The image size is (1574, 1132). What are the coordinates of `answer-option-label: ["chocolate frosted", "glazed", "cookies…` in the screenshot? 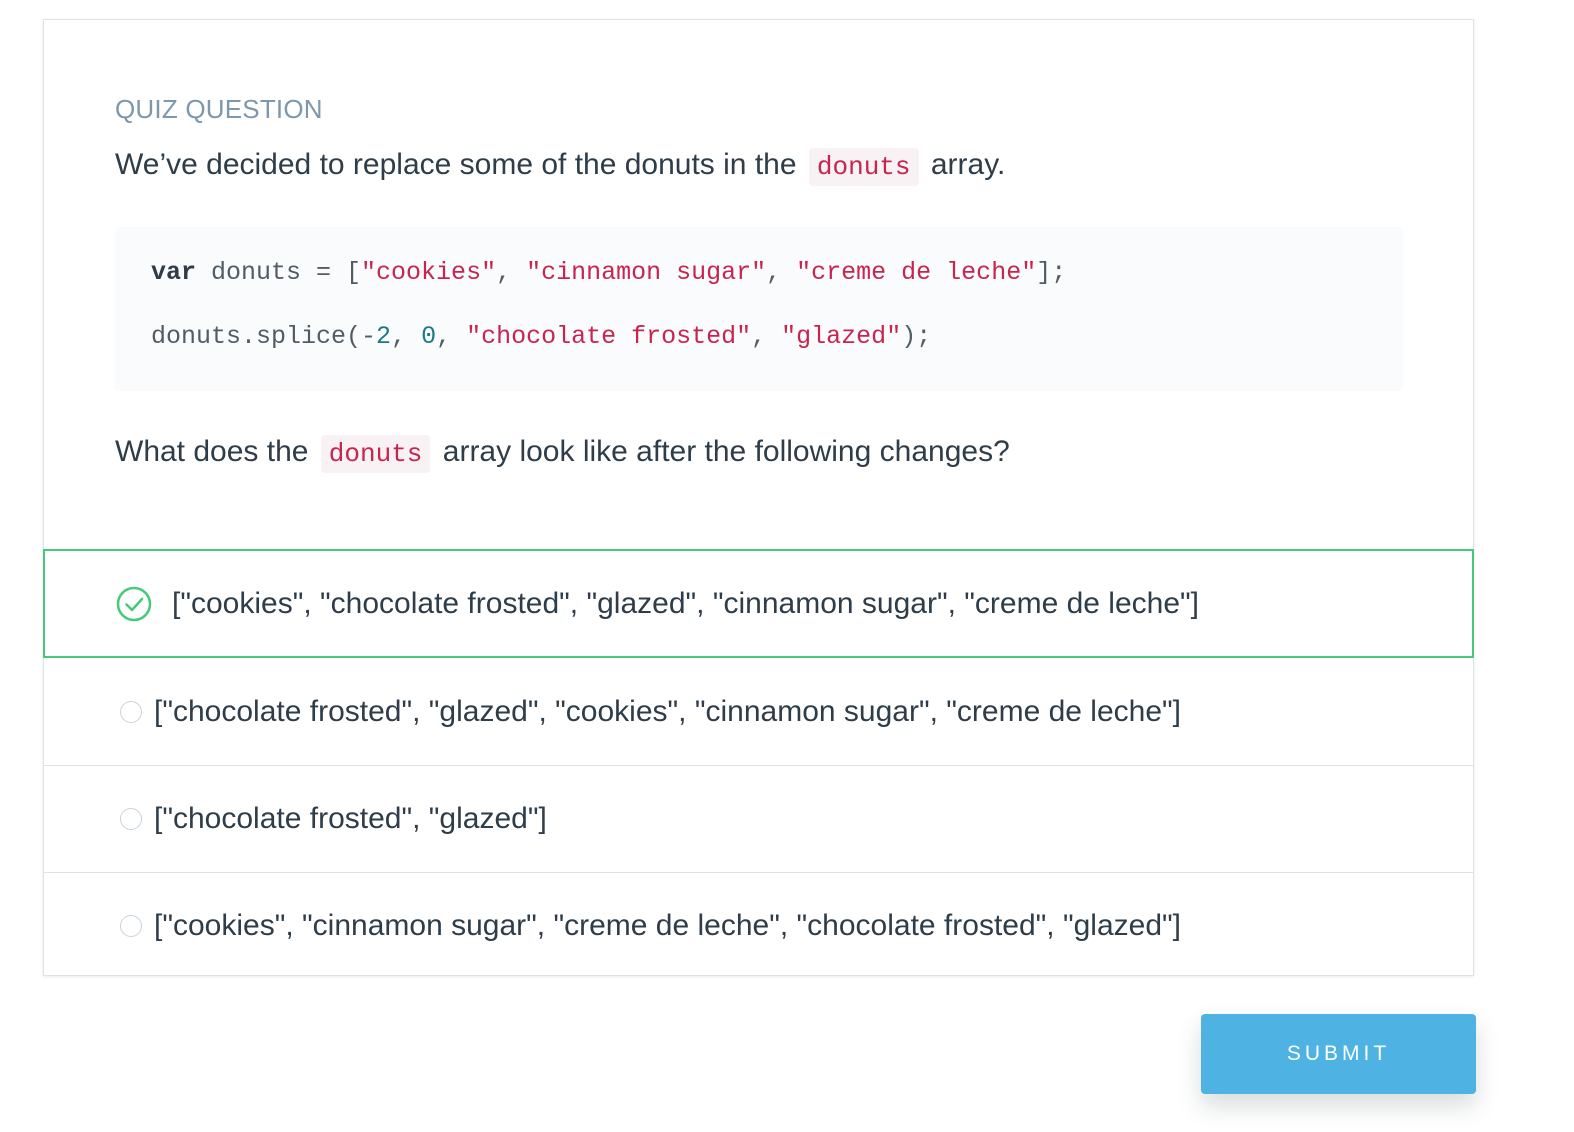 It's located at (668, 711).